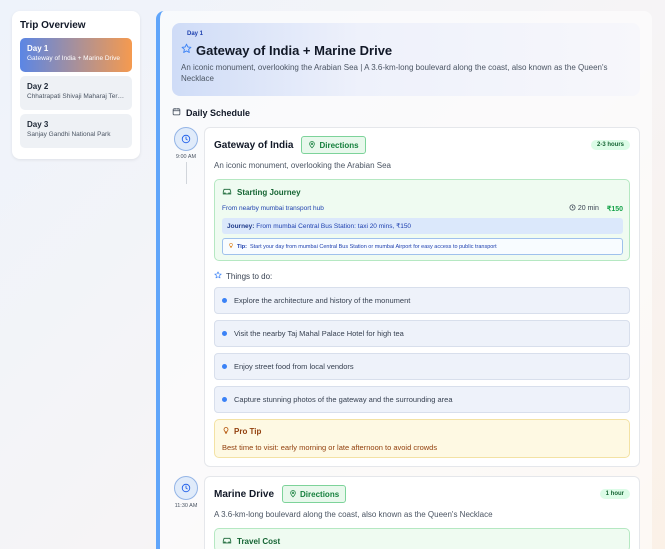 This screenshot has height=549, width=665. I want to click on stop-title: Gateway of India, so click(254, 145).